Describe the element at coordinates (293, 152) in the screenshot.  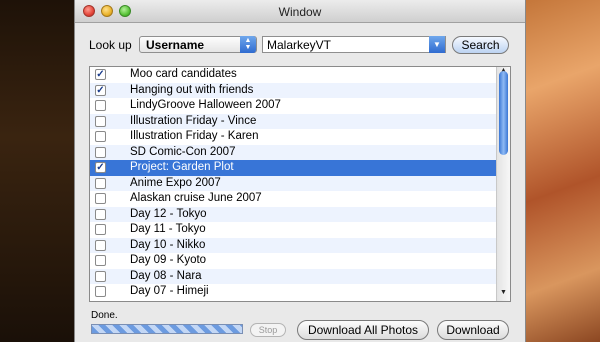
I see `list-item: SD Comic-Con 2007` at that location.